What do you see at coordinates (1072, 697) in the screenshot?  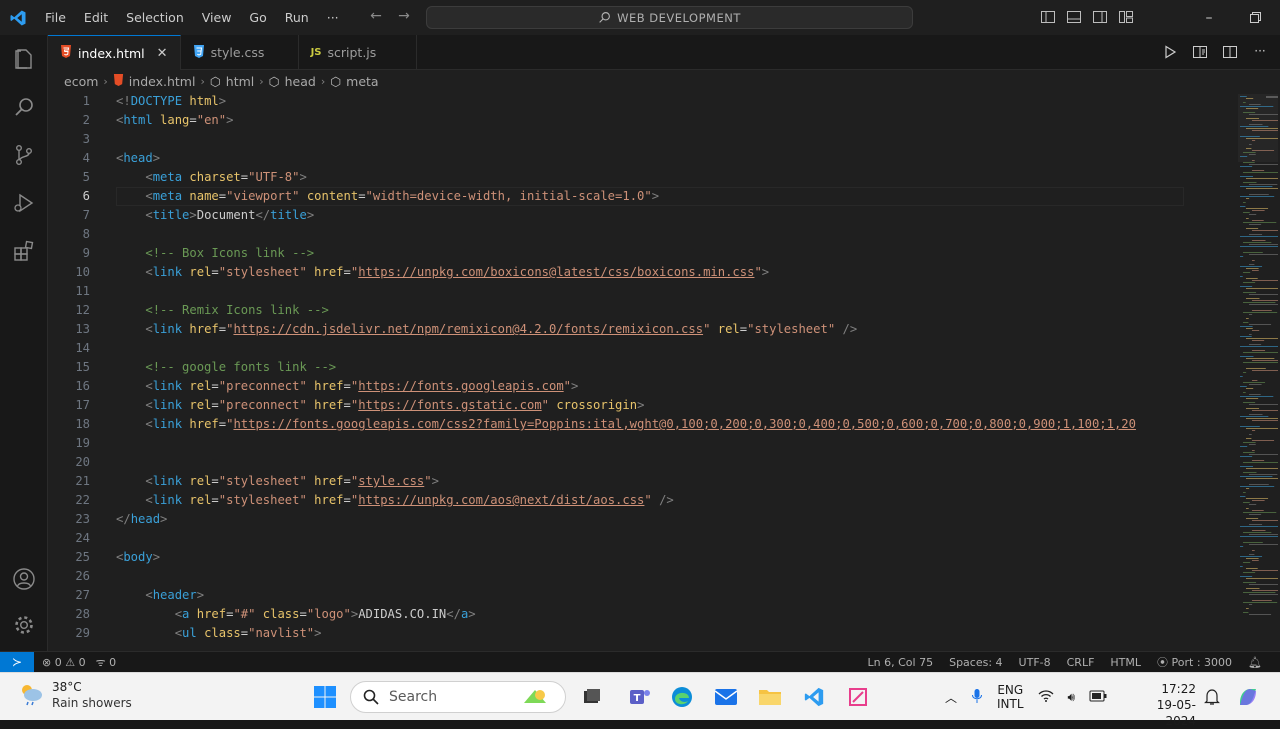 I see `volume-icon: 🔊︎` at bounding box center [1072, 697].